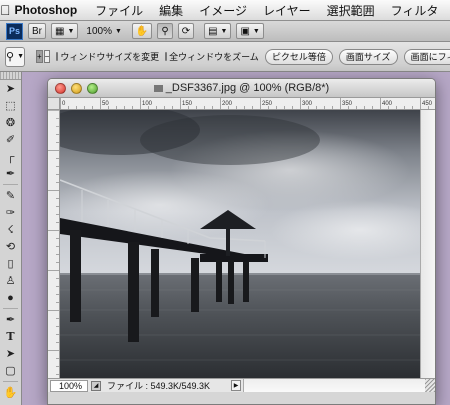  I want to click on menu-image: イメージ, so click(223, 10).